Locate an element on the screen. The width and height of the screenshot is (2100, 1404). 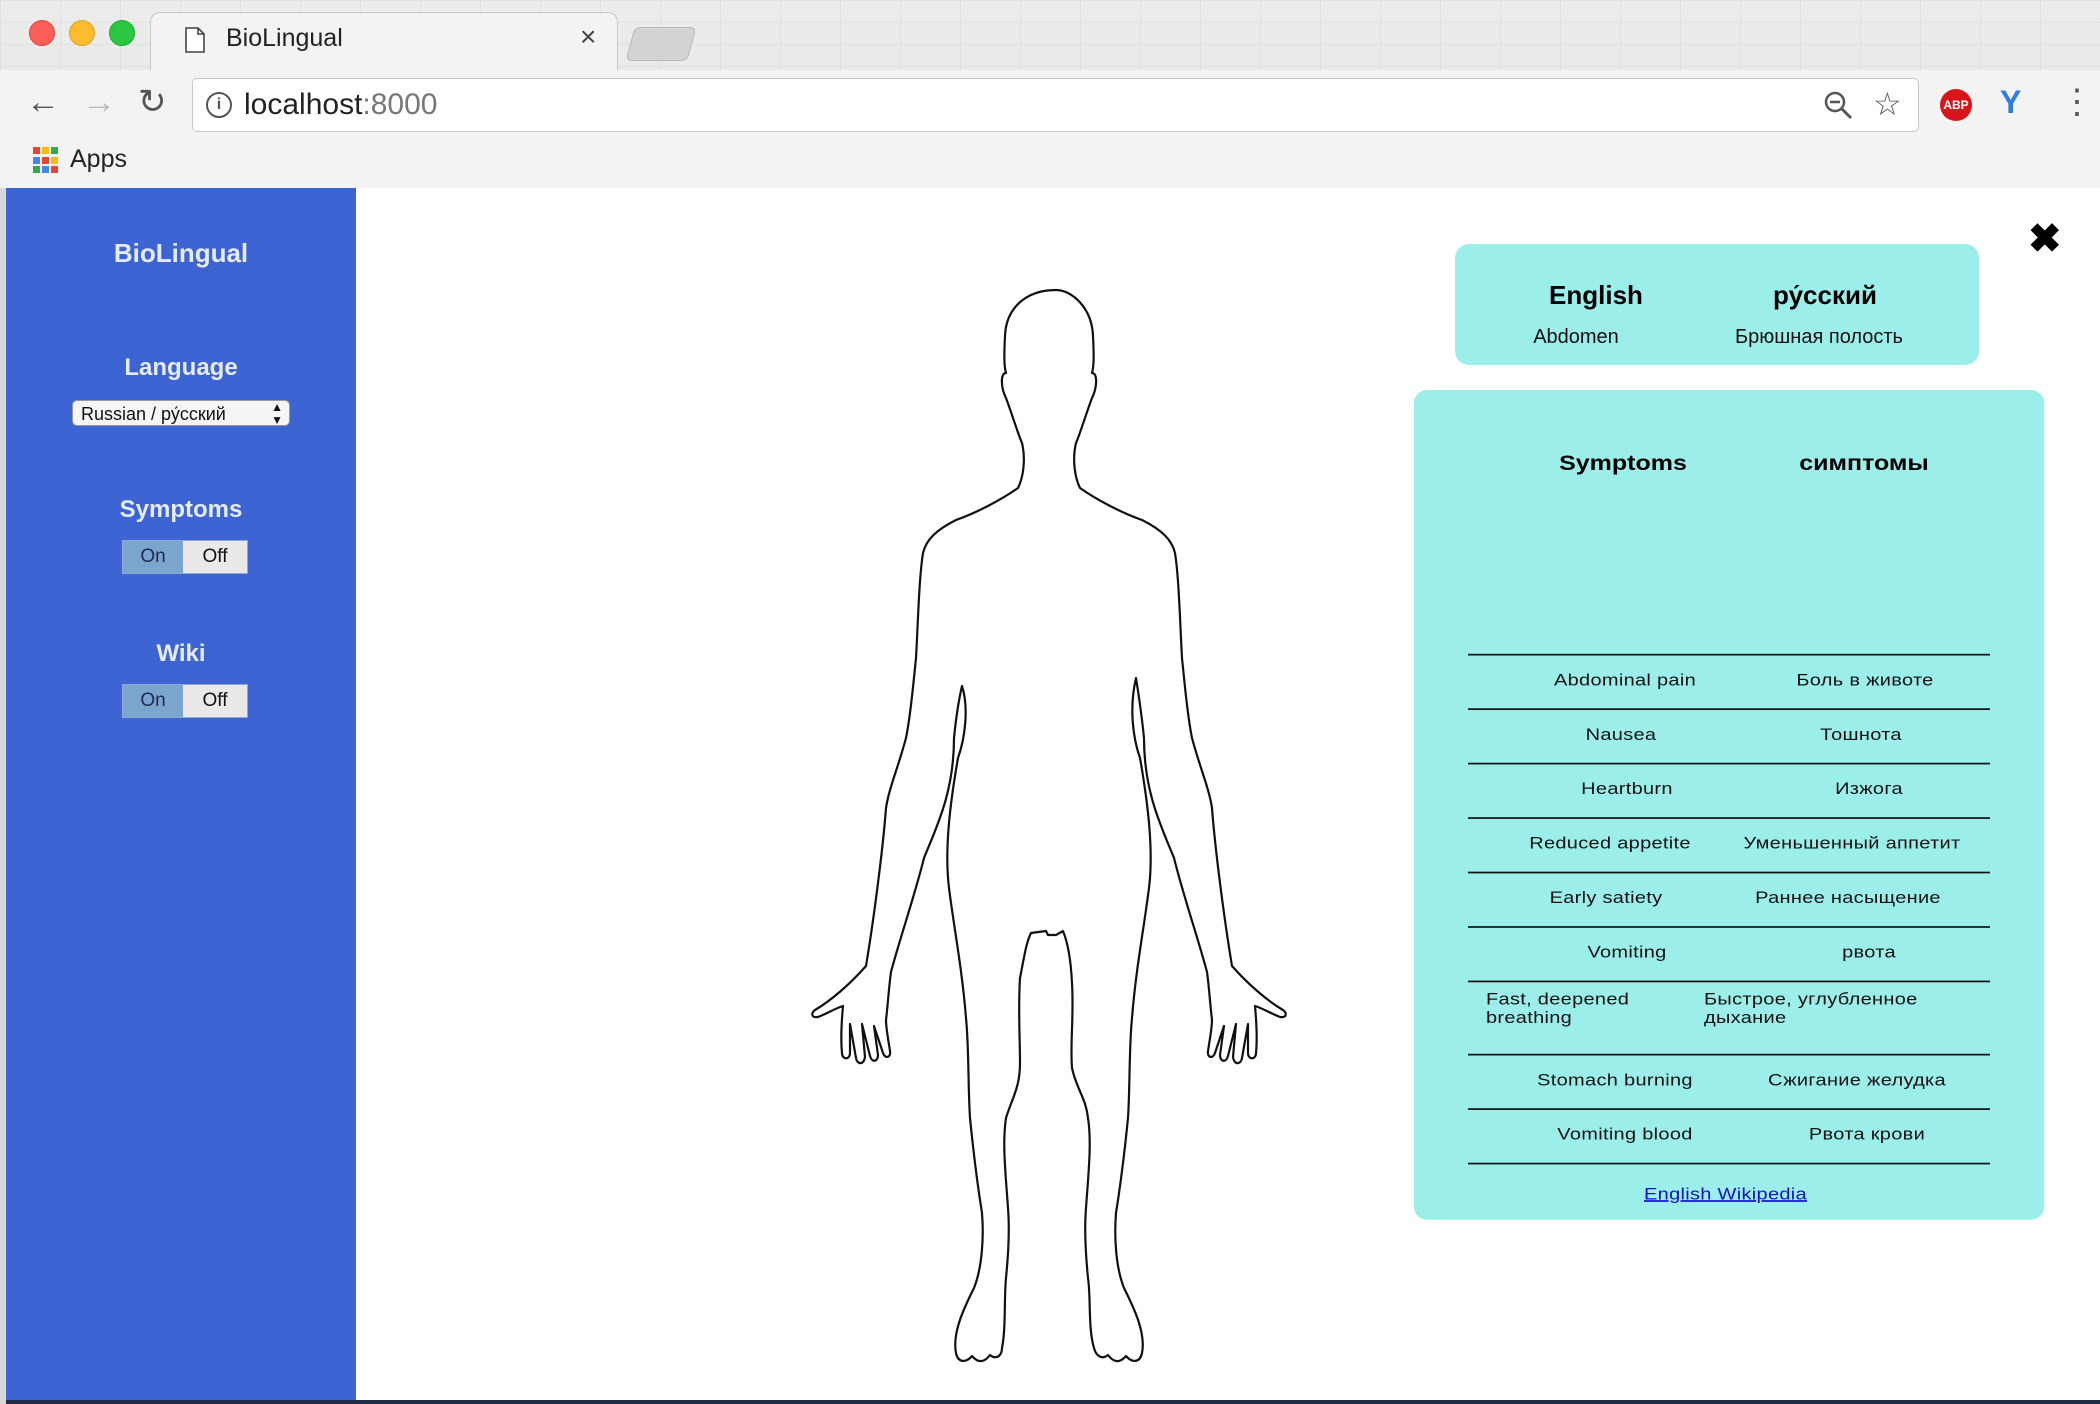
tab-close-icon: × is located at coordinates (588, 37).